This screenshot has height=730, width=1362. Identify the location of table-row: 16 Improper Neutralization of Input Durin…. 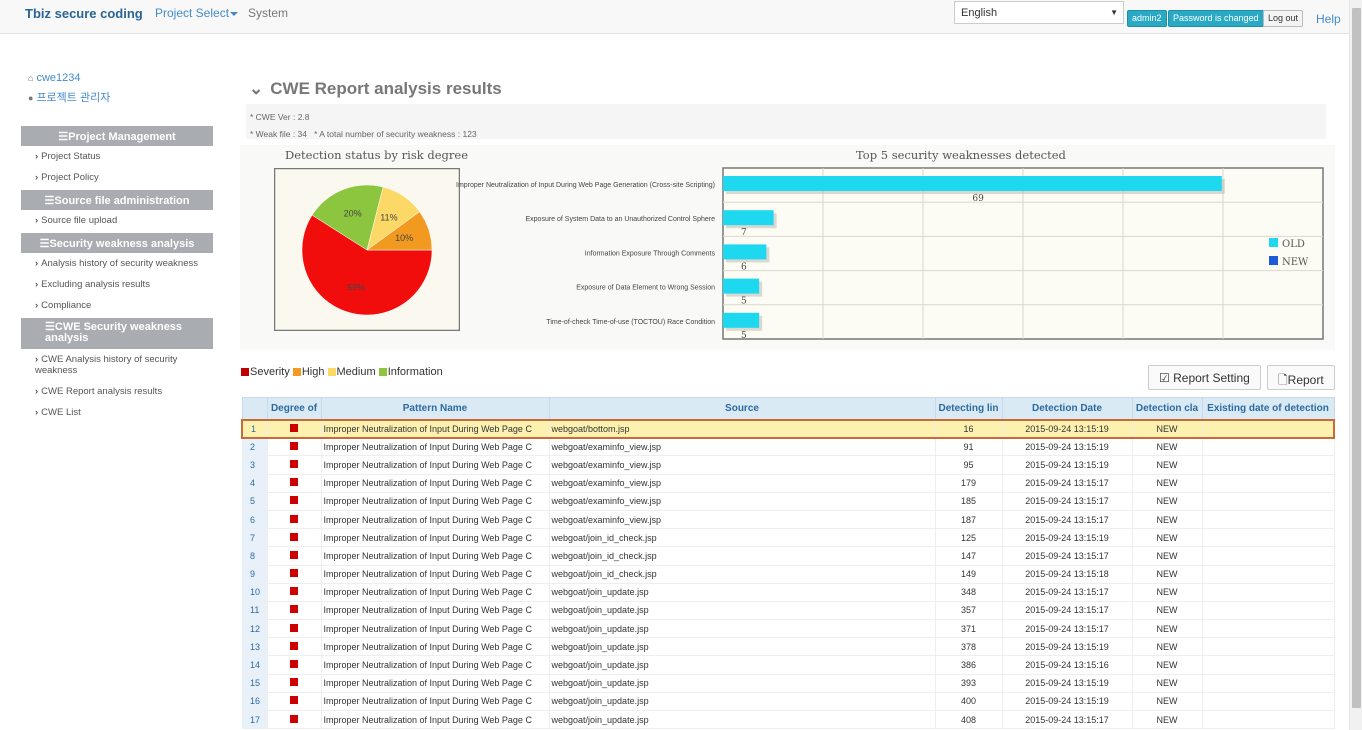
(788, 702).